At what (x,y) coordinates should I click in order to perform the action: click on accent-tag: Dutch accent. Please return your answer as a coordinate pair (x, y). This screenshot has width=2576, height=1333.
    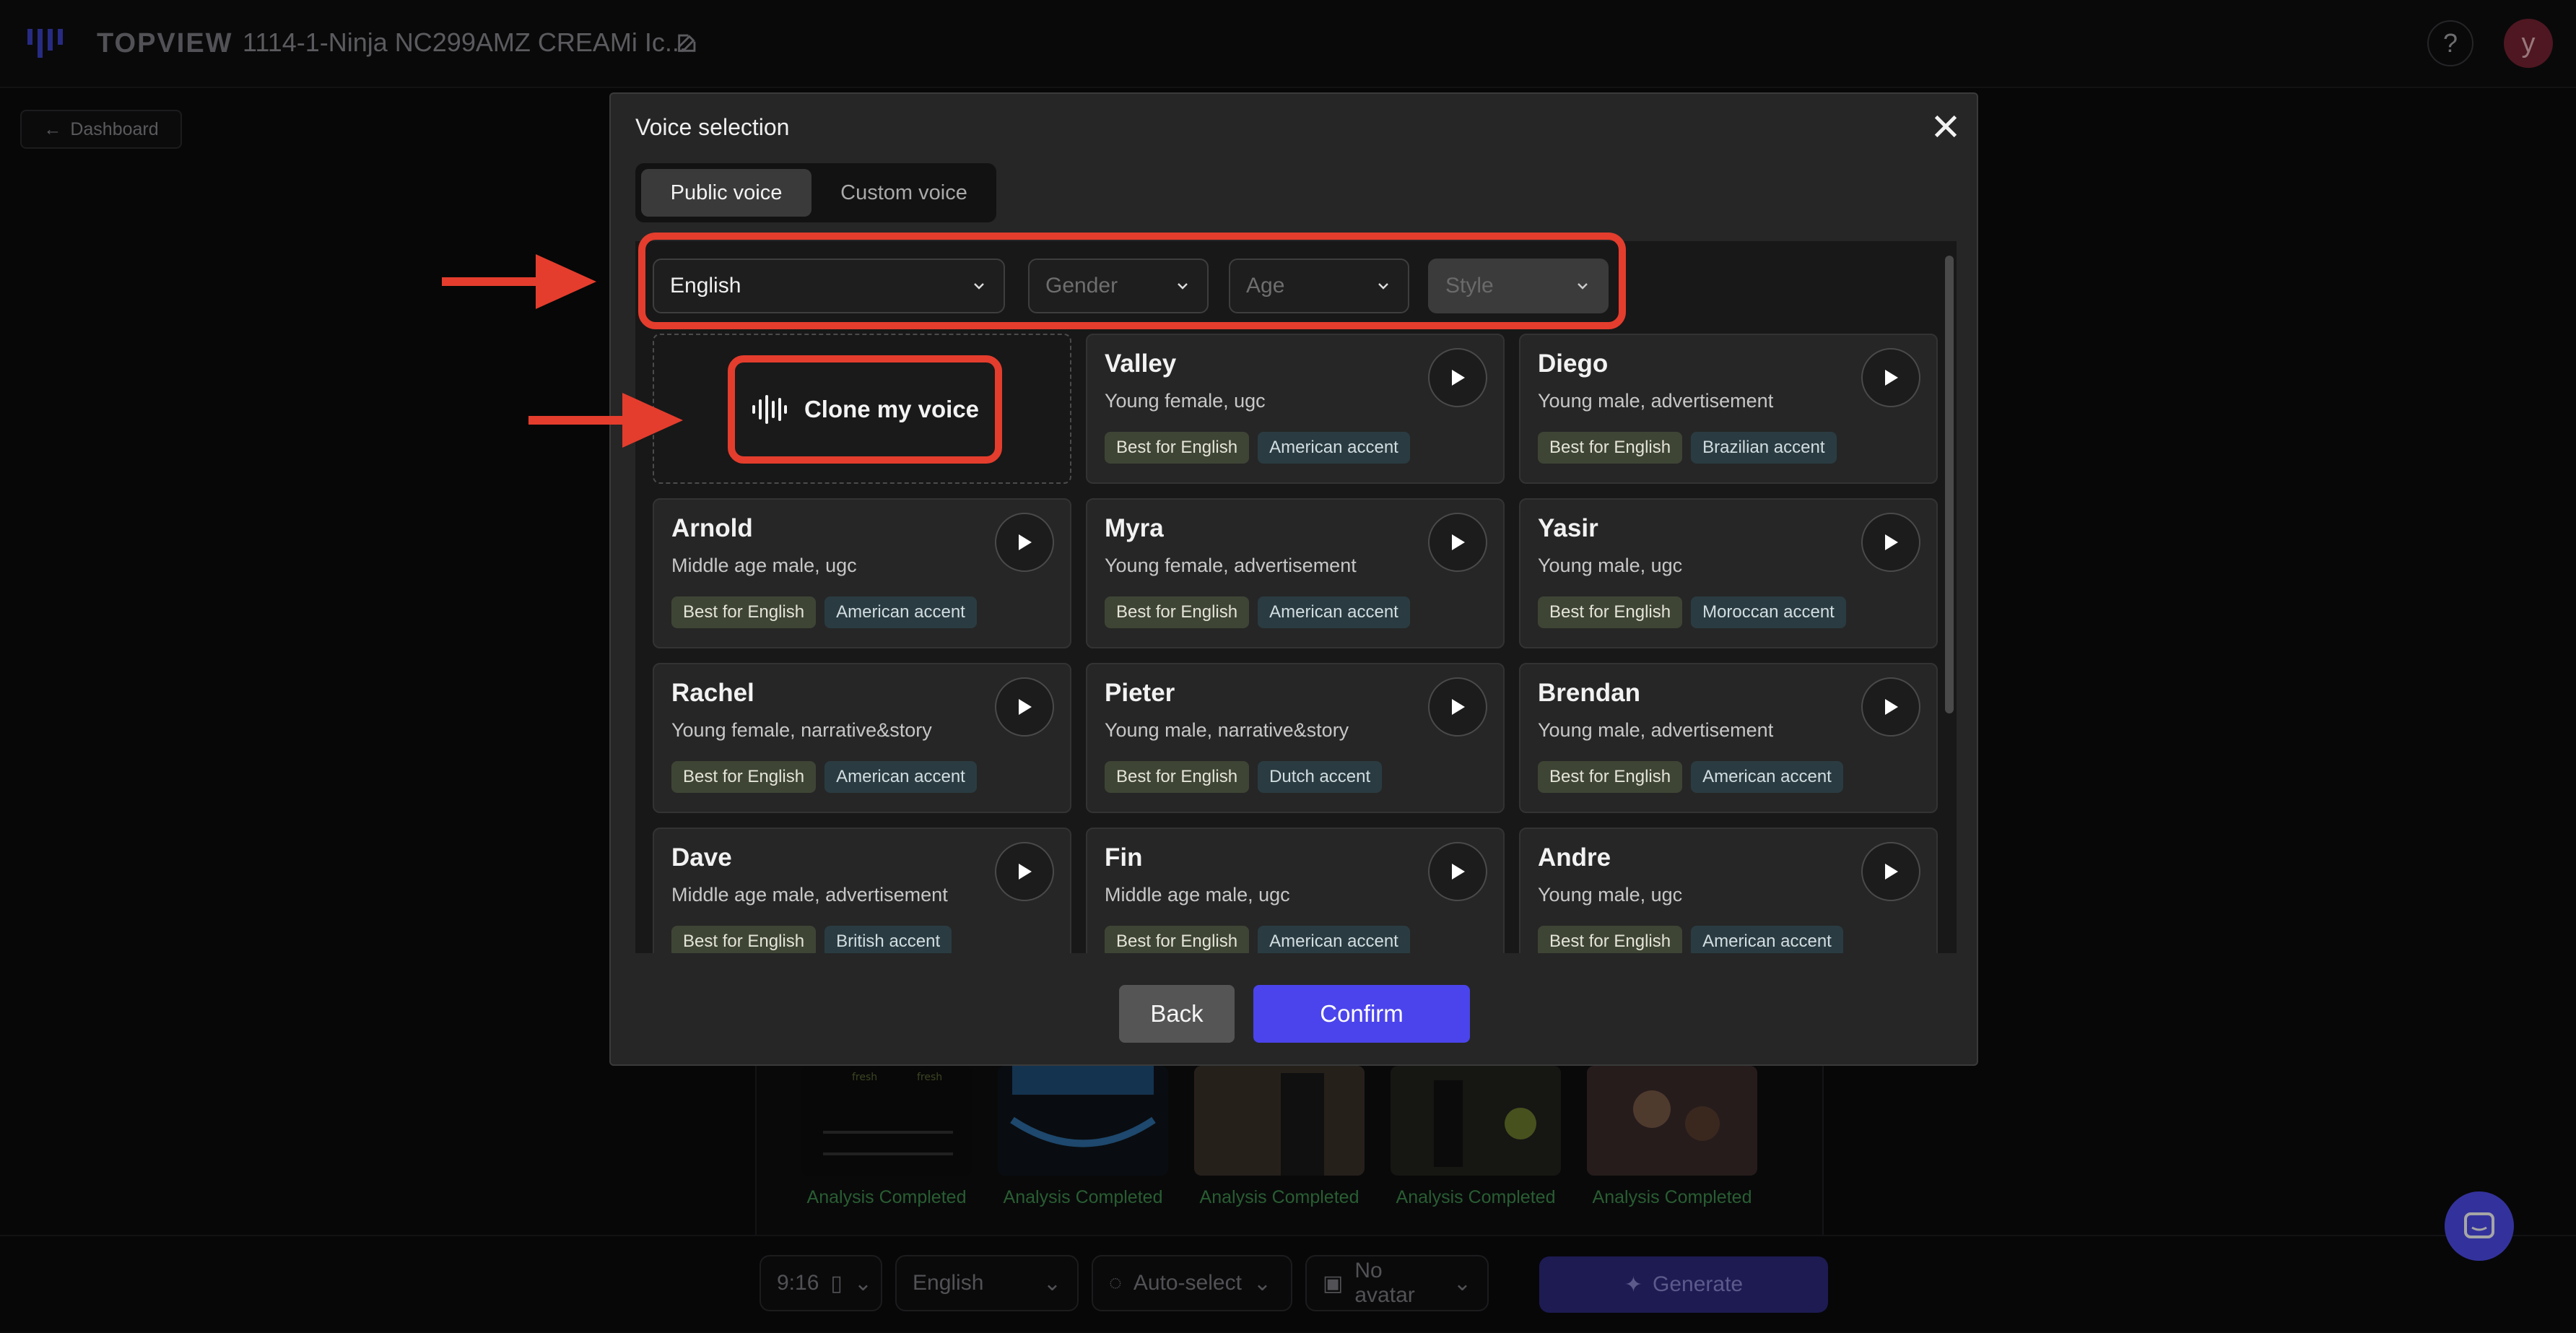
    Looking at the image, I should click on (1320, 777).